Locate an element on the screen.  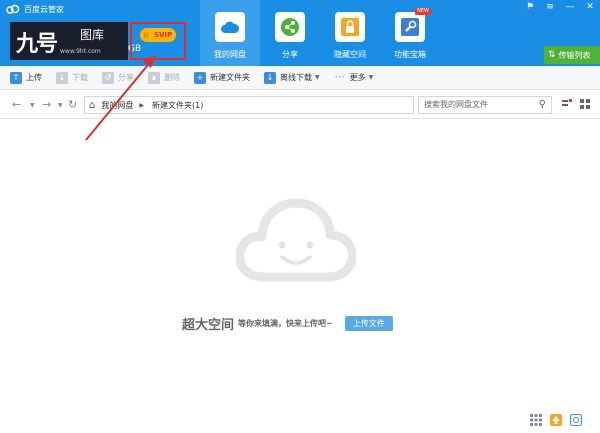
lock-icon is located at coordinates (350, 27).